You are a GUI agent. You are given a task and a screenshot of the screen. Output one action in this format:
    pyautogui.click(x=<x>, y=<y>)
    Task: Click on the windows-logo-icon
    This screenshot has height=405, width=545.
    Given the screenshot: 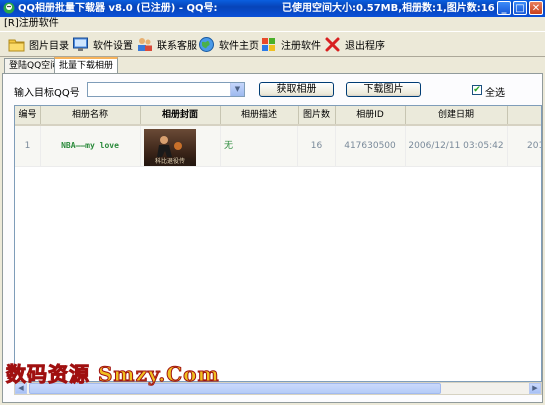 What is the action you would take?
    pyautogui.click(x=268, y=44)
    